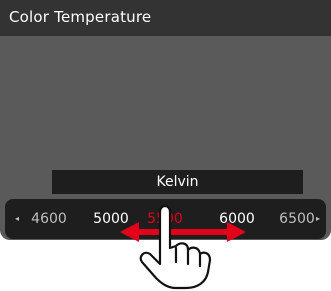 The height and width of the screenshot is (291, 331). I want to click on title-bar: Color Temperature, so click(165, 18).